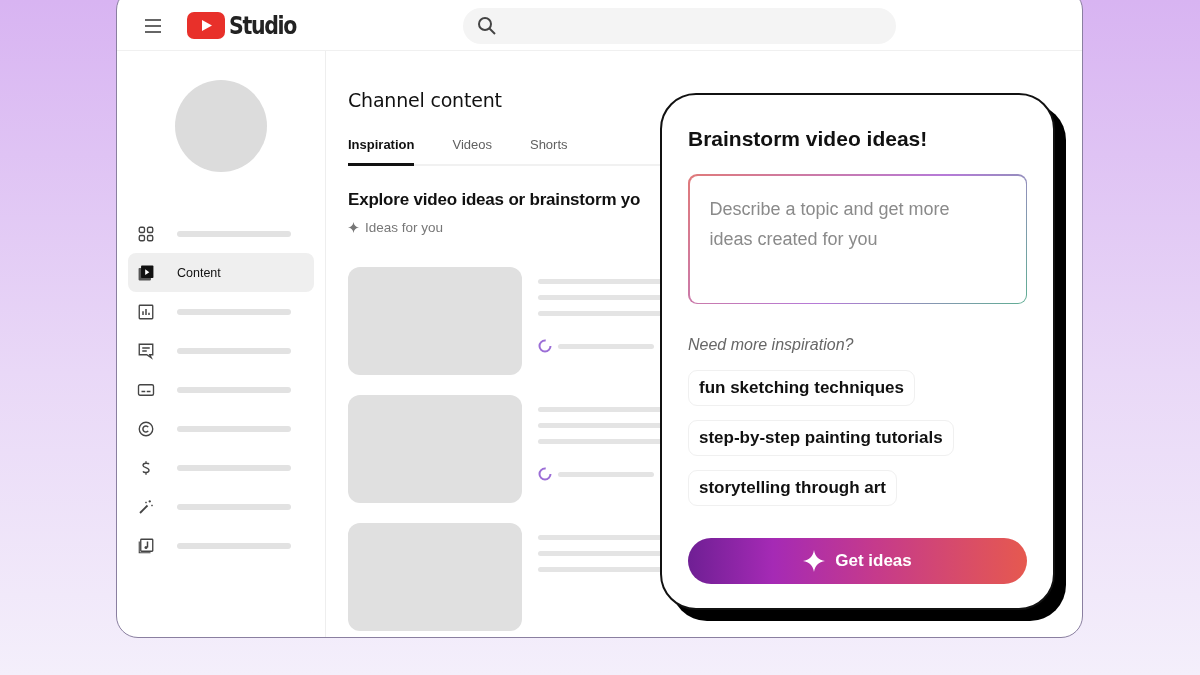  Describe the element at coordinates (548, 151) in the screenshot. I see `tab: Shorts` at that location.